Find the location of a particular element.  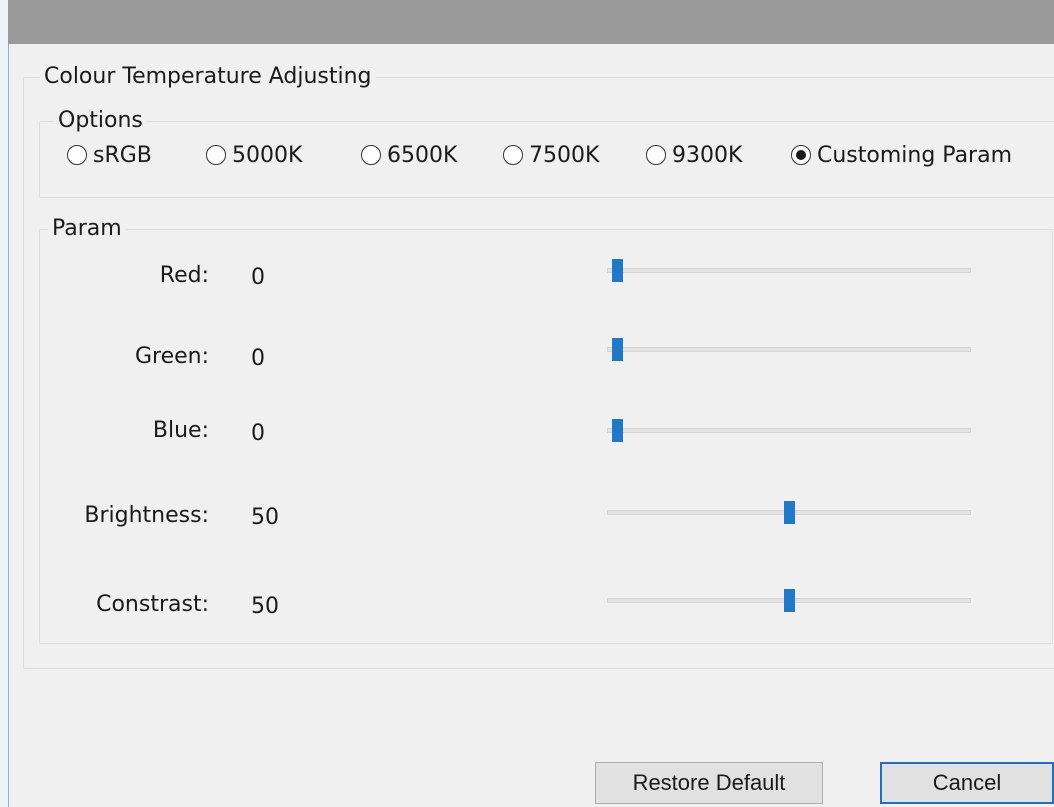

radio-5000k-label: 5000K is located at coordinates (267, 155).